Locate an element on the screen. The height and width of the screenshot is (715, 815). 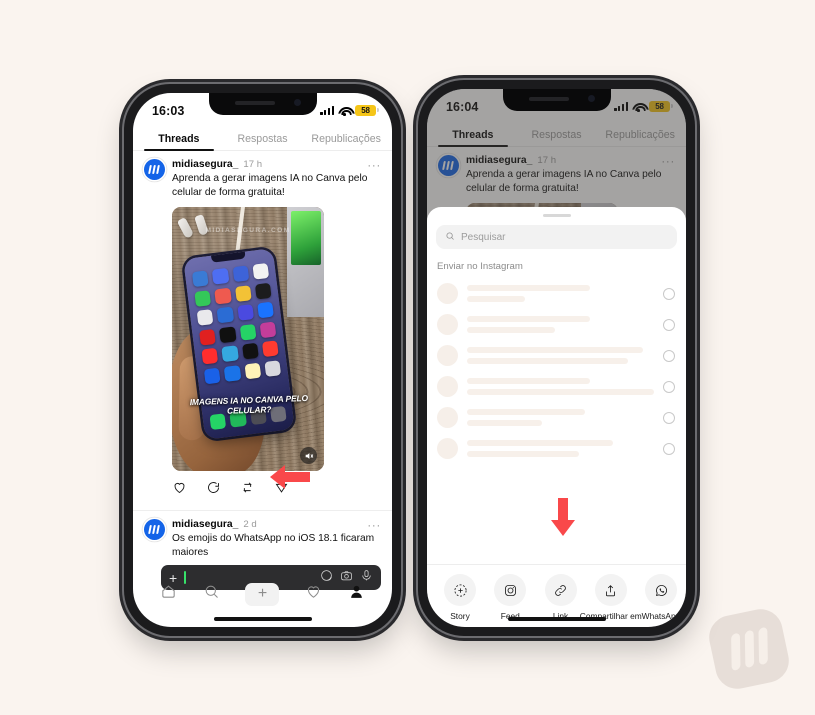
app-grid is located at coordinates (236, 323).